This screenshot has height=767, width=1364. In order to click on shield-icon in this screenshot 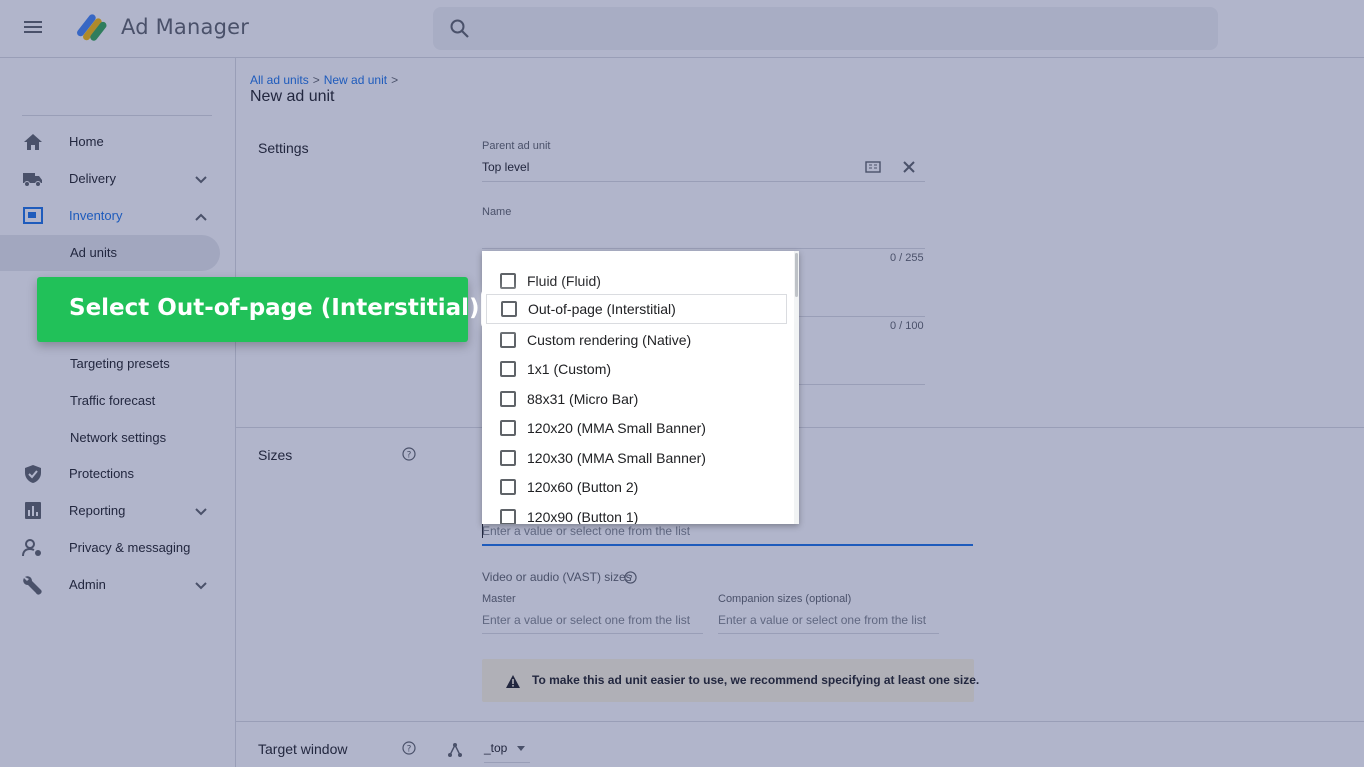, I will do `click(33, 474)`.